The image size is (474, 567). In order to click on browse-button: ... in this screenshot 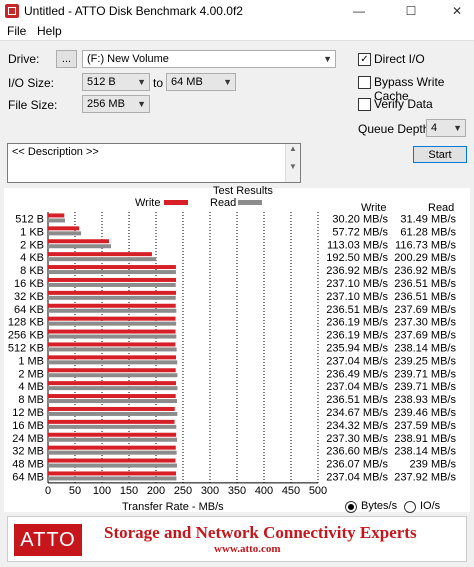, I will do `click(66, 59)`.